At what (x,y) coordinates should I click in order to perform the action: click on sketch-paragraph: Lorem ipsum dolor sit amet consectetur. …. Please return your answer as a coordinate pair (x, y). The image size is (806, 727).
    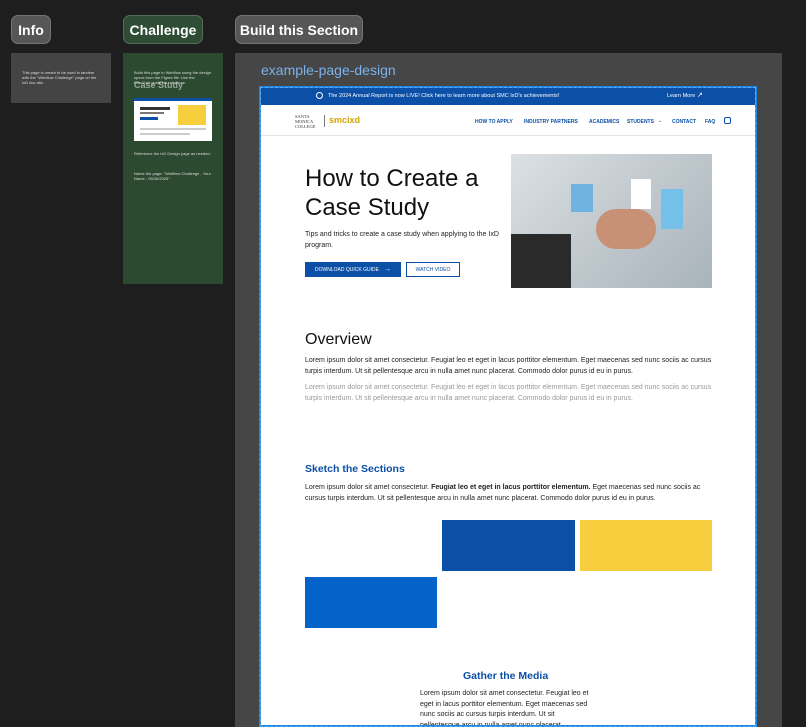
    Looking at the image, I should click on (509, 493).